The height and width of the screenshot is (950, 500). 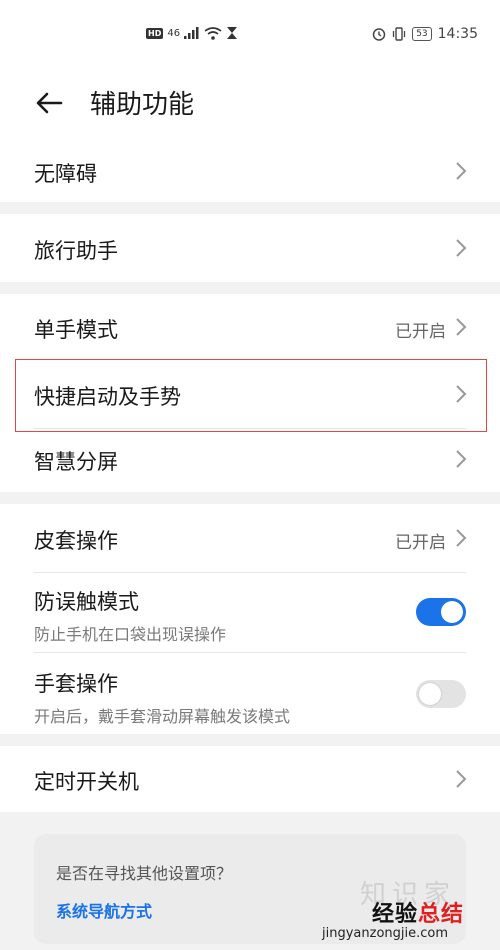 I want to click on status-right: 53 14:35, so click(x=425, y=34).